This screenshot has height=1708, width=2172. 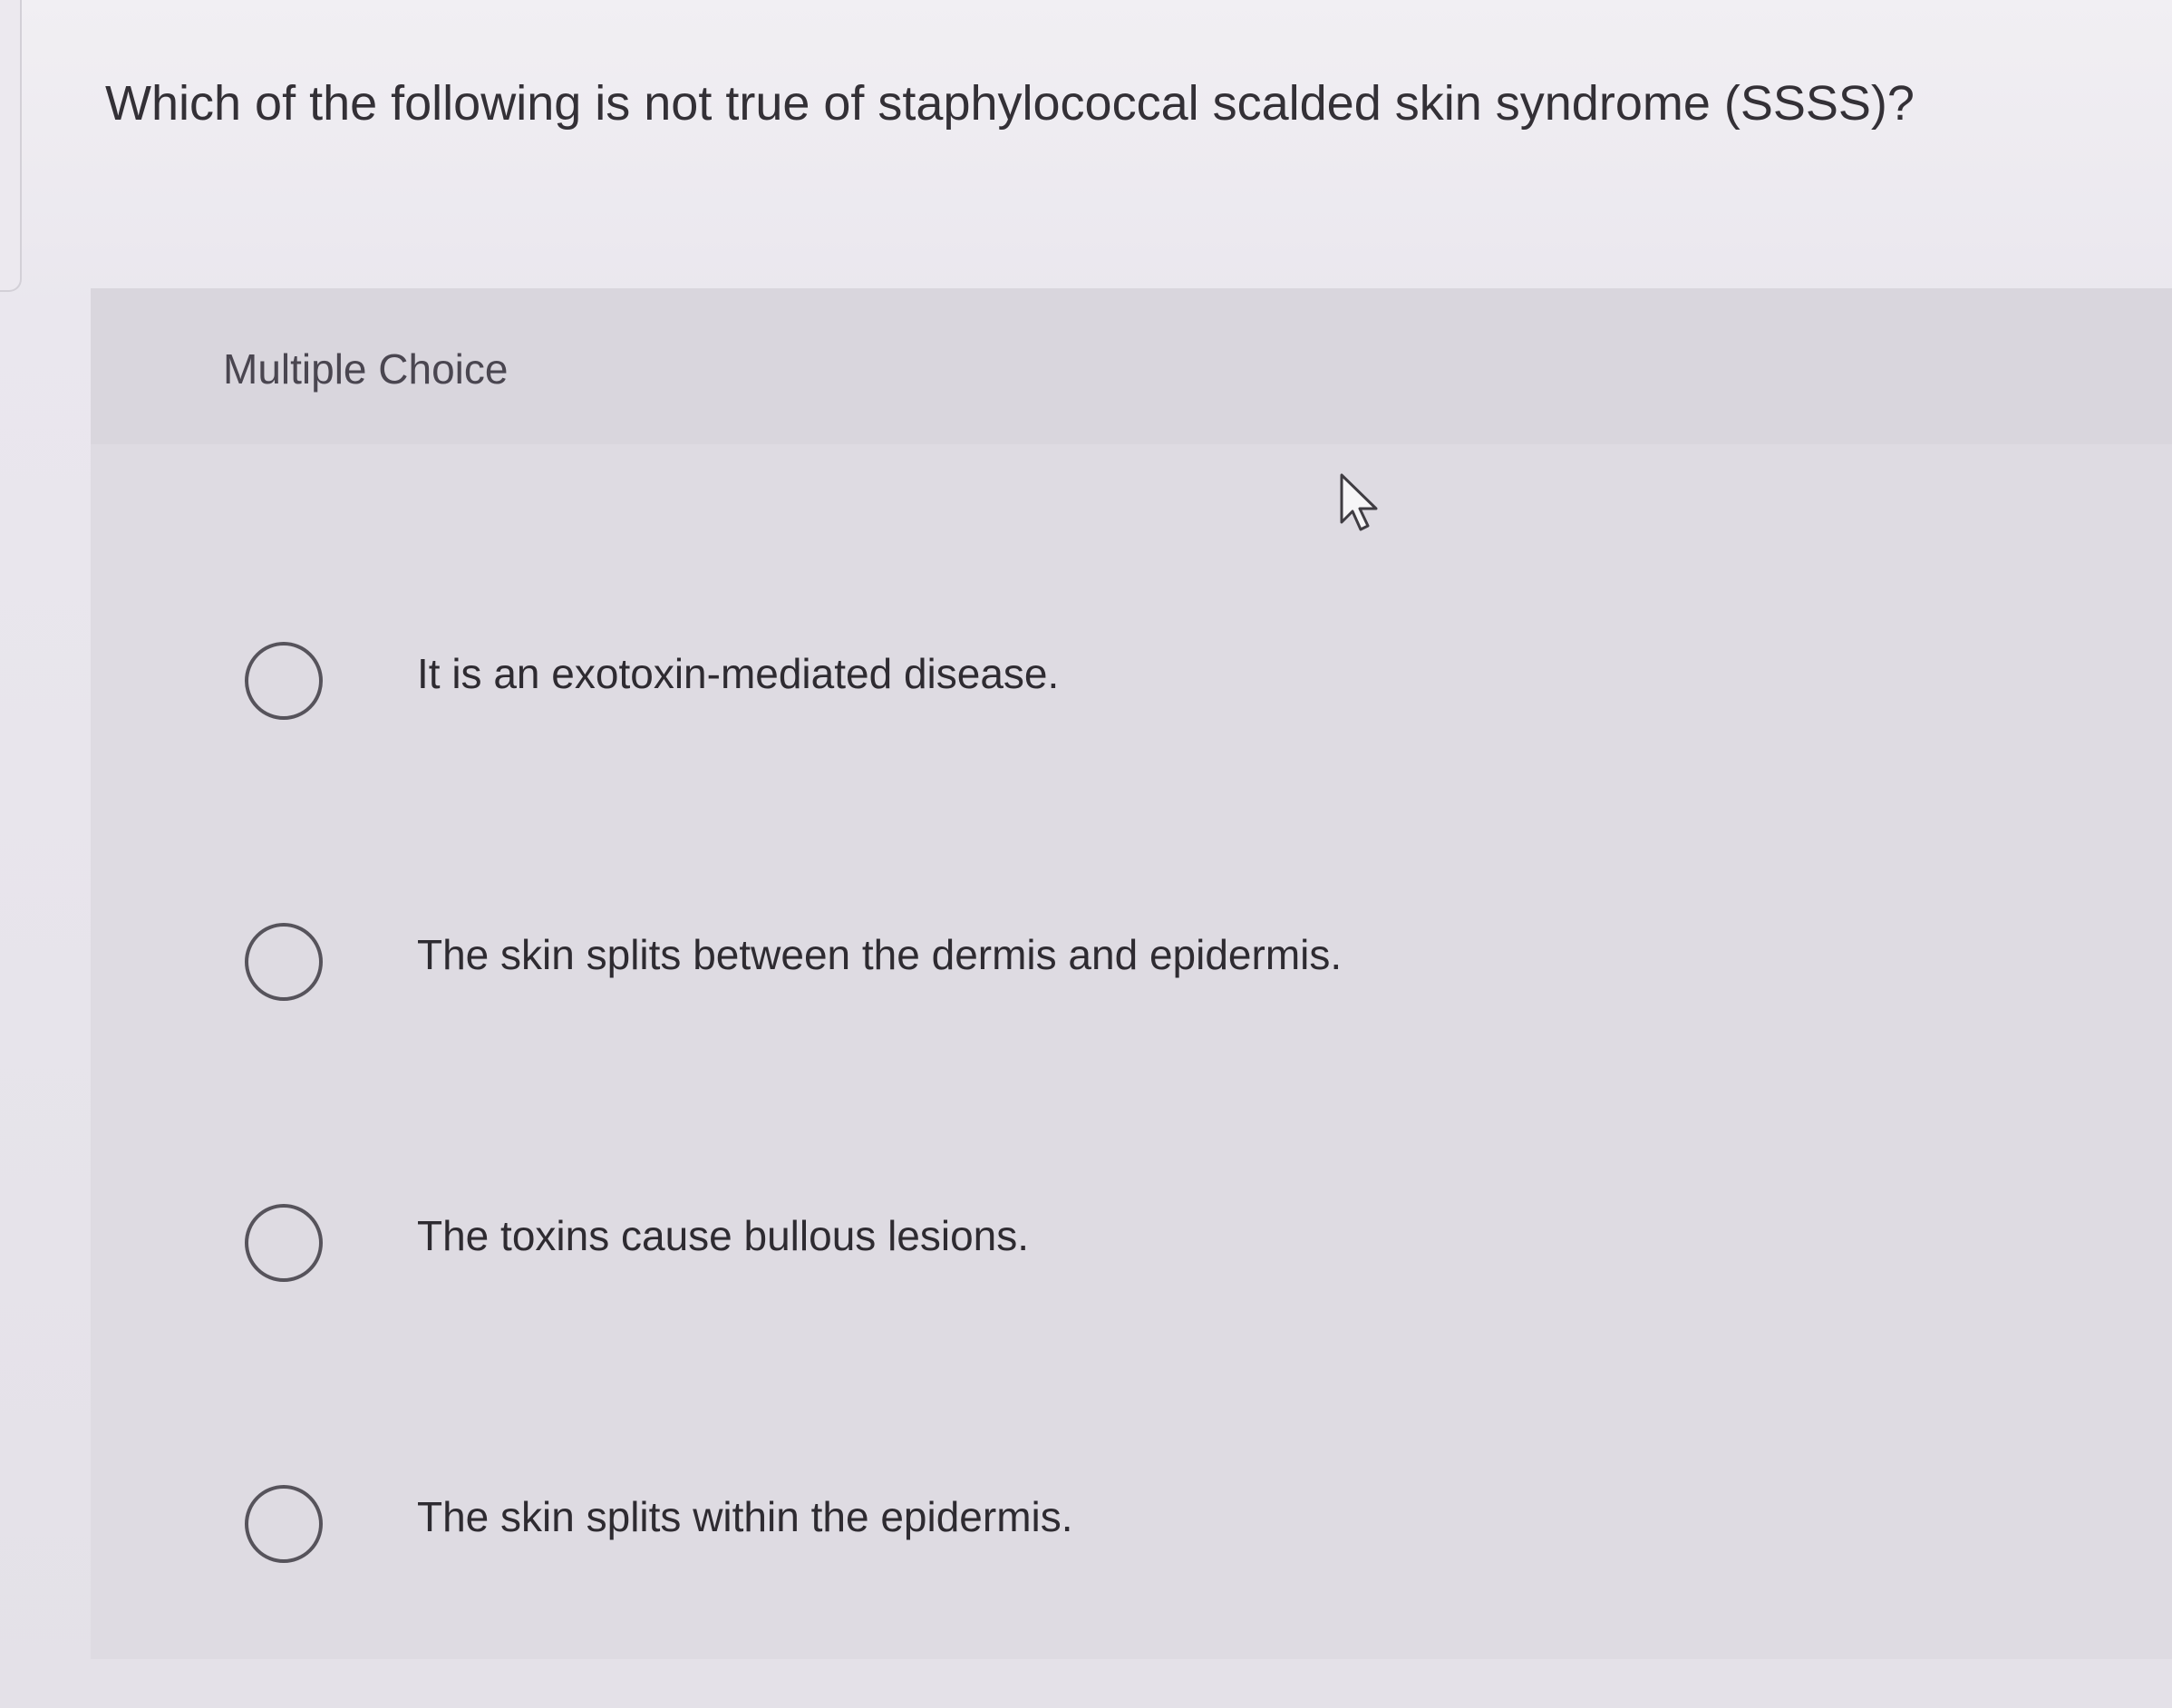 I want to click on panel-header: Multiple Choice, so click(x=1131, y=366).